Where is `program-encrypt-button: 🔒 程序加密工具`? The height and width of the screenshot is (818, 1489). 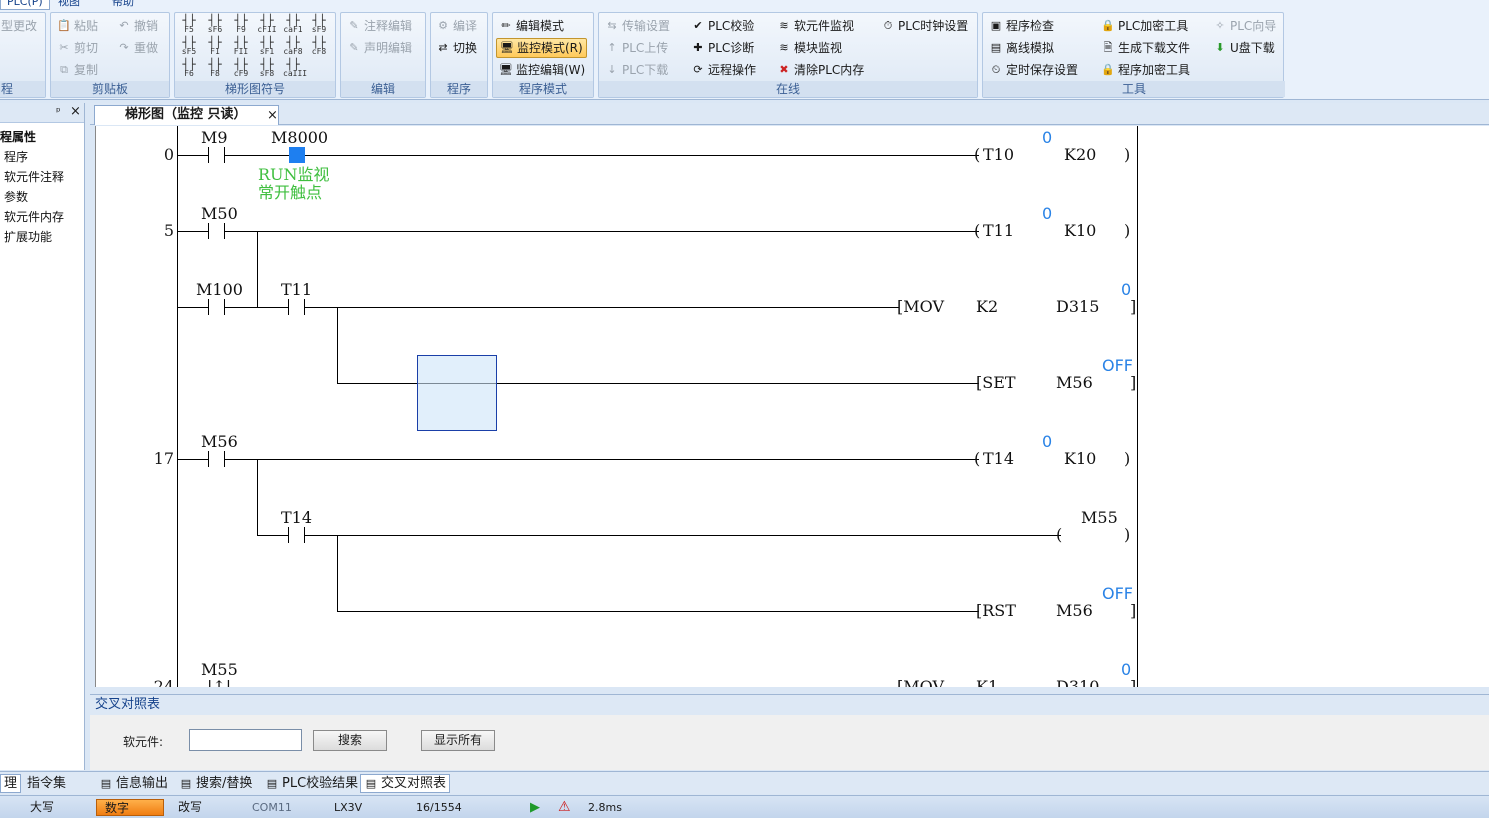 program-encrypt-button: 🔒 程序加密工具 is located at coordinates (1145, 70).